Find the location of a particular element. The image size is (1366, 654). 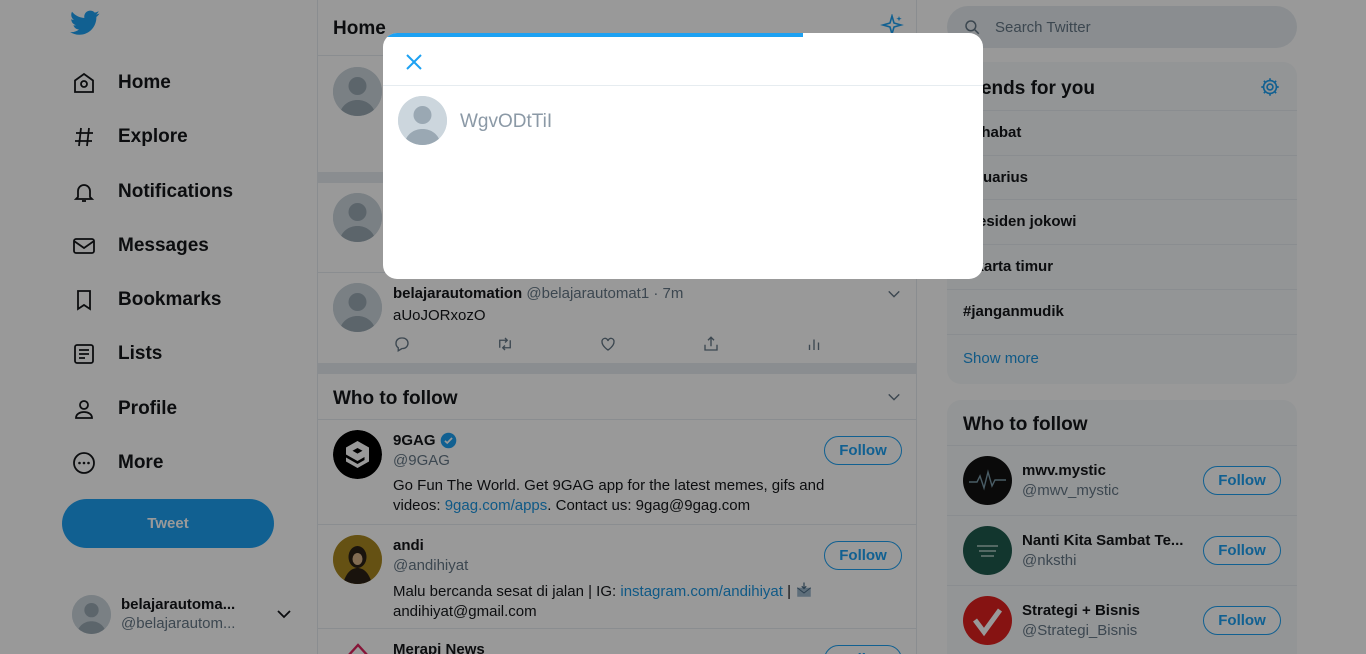

tweet-compose-input: WgvODtTiI is located at coordinates (506, 122).